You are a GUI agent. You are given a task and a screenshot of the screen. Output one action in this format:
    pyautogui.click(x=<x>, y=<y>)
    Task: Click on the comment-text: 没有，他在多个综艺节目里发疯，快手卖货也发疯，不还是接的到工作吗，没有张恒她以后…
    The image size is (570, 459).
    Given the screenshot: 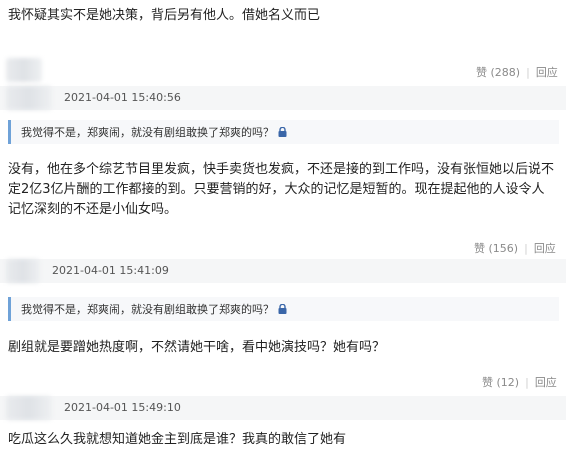 What is the action you would take?
    pyautogui.click(x=281, y=189)
    